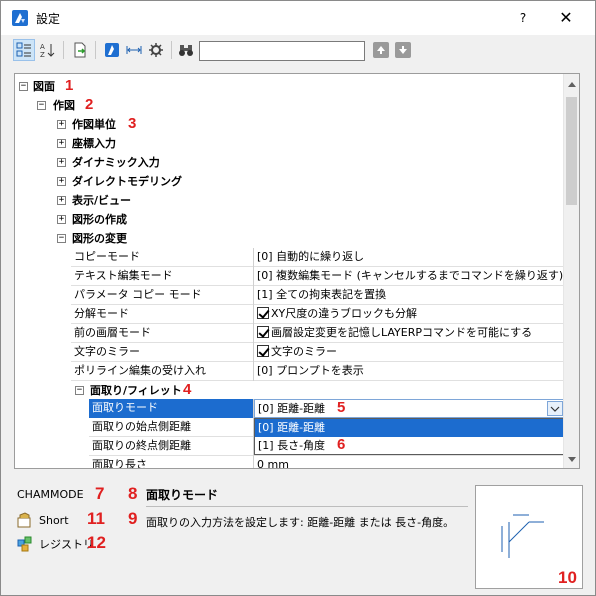 This screenshot has height=596, width=596. I want to click on checkbox-label: 文字のミラー, so click(304, 351).